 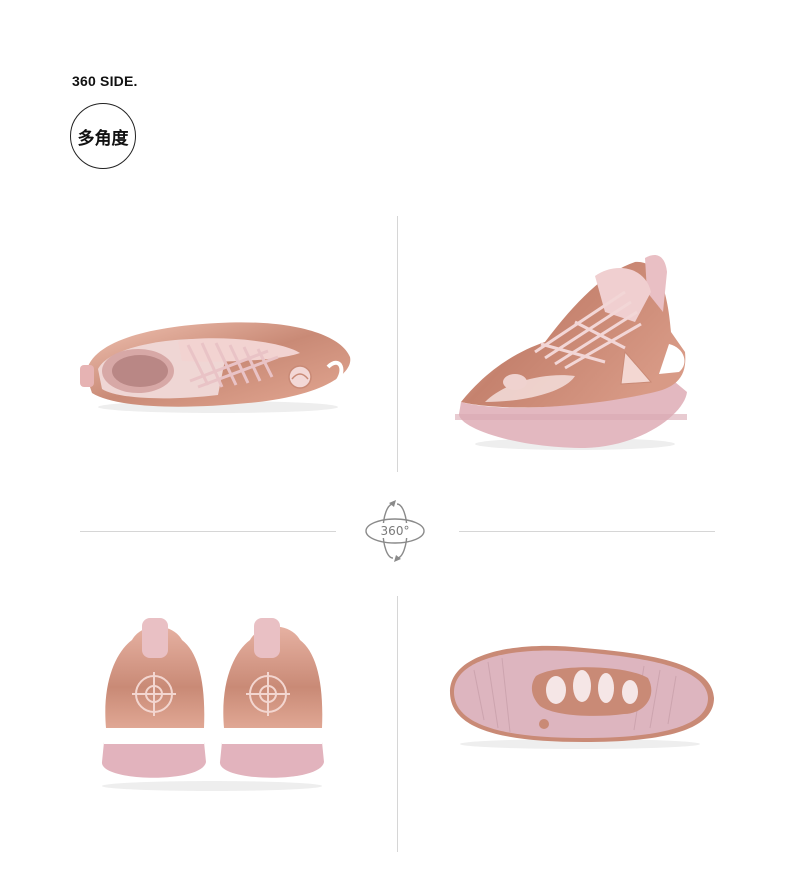 What do you see at coordinates (105, 81) in the screenshot?
I see `section-heading: 360 SIDE.` at bounding box center [105, 81].